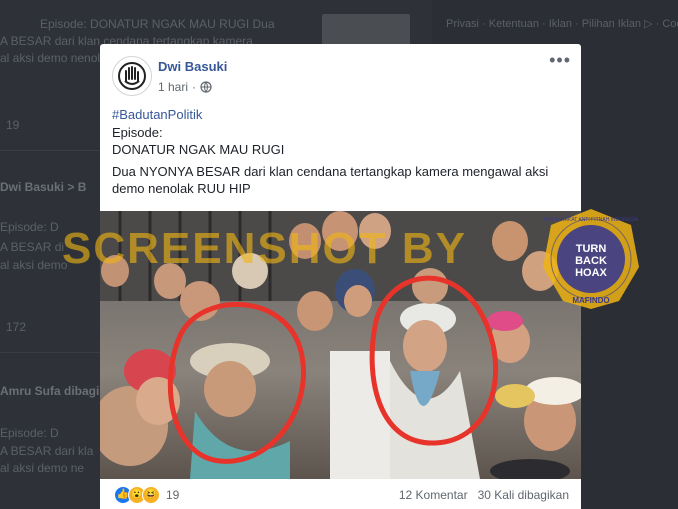 The width and height of the screenshot is (678, 509). What do you see at coordinates (173, 495) in the screenshot?
I see `reaction-count: 19` at bounding box center [173, 495].